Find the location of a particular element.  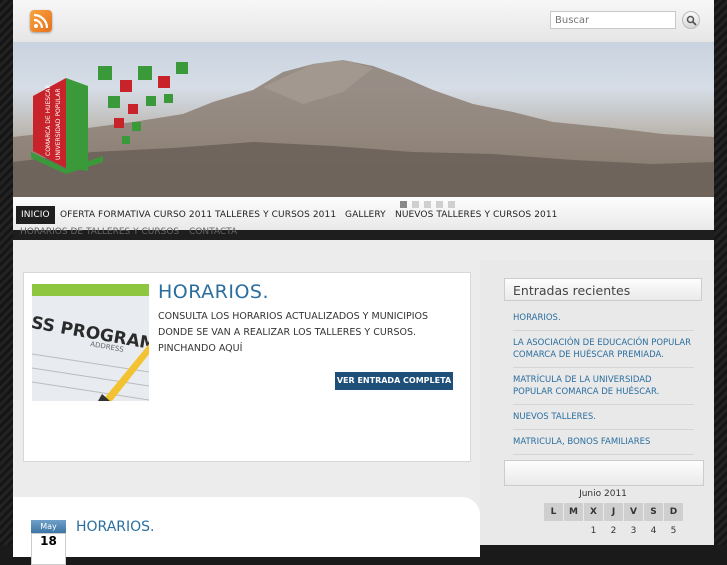

recent-post-link: MATRICULA, BONOS FAMILIARES is located at coordinates (603, 444).